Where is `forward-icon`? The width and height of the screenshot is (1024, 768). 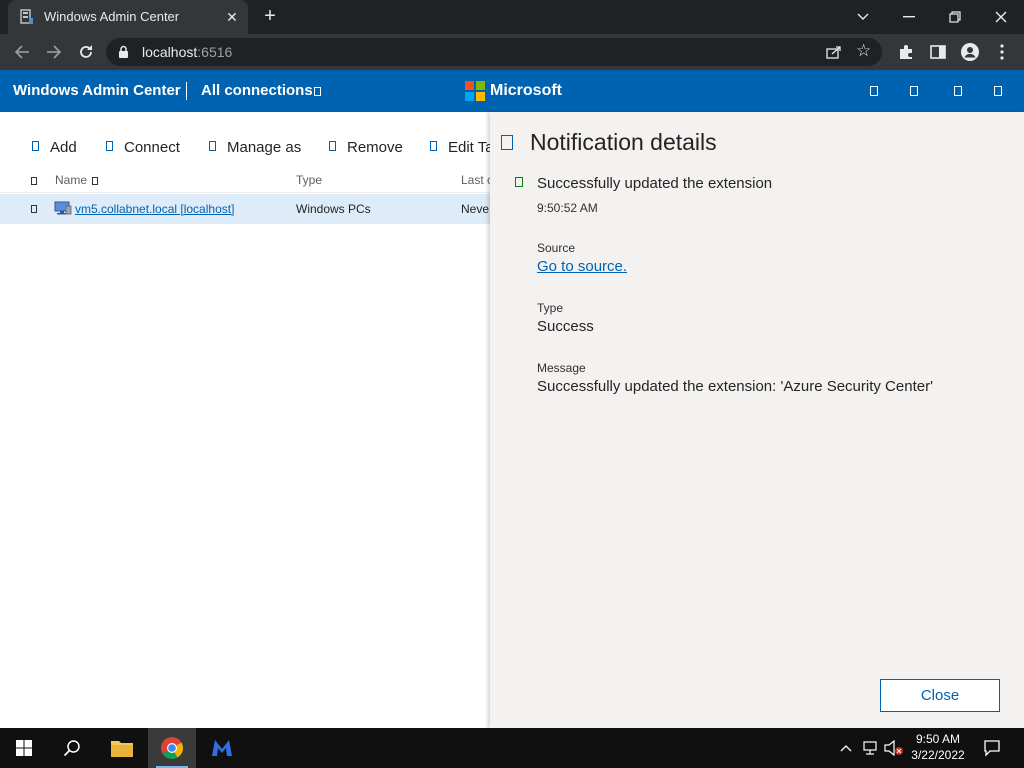
forward-icon is located at coordinates (54, 52).